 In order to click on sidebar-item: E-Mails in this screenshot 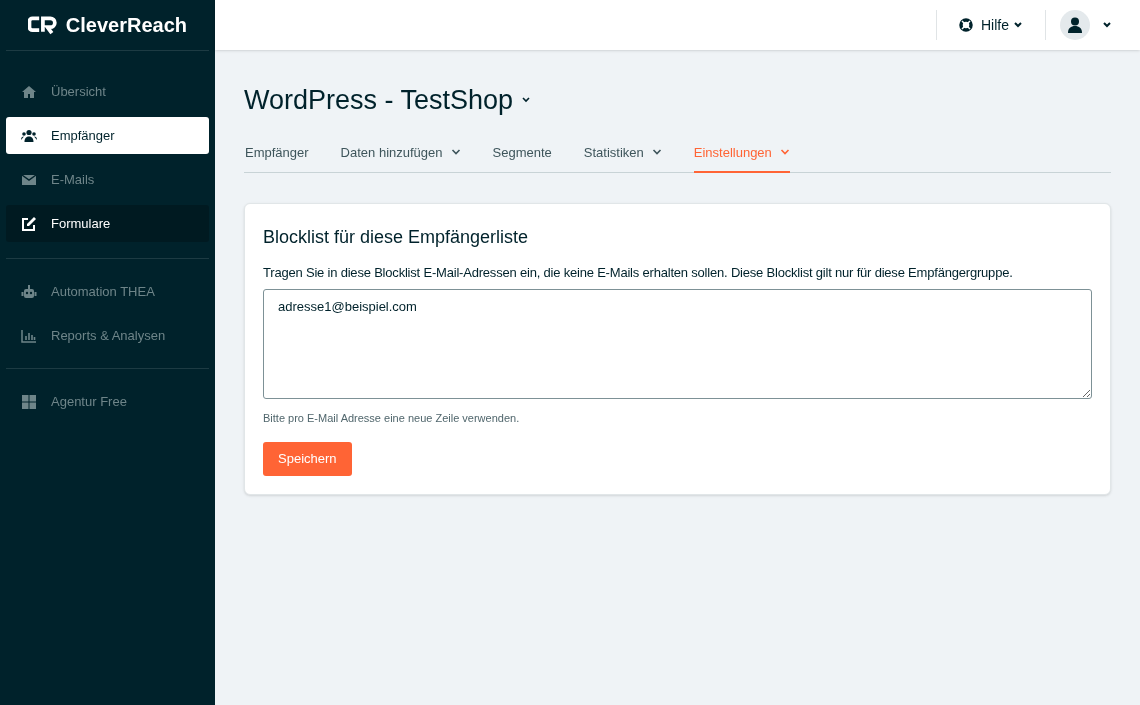, I will do `click(107, 179)`.